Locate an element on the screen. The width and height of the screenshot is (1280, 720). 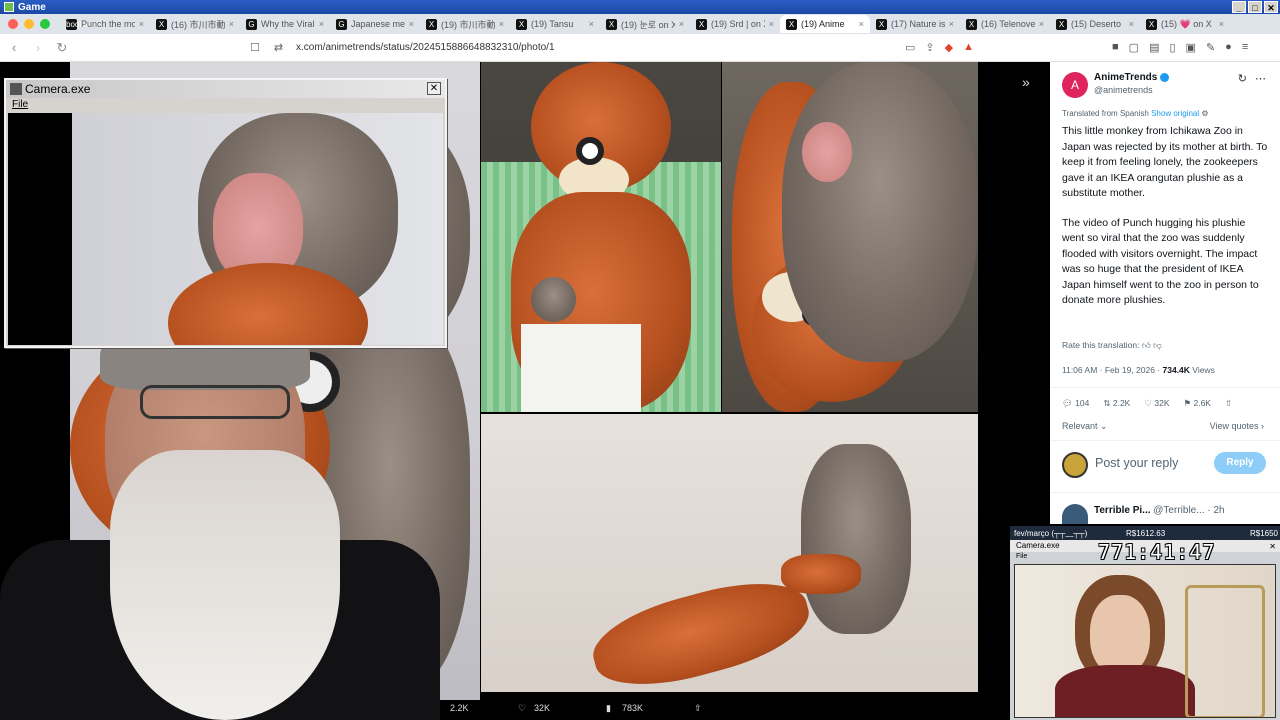
extension-icon: ■ is located at coordinates (1115, 47).